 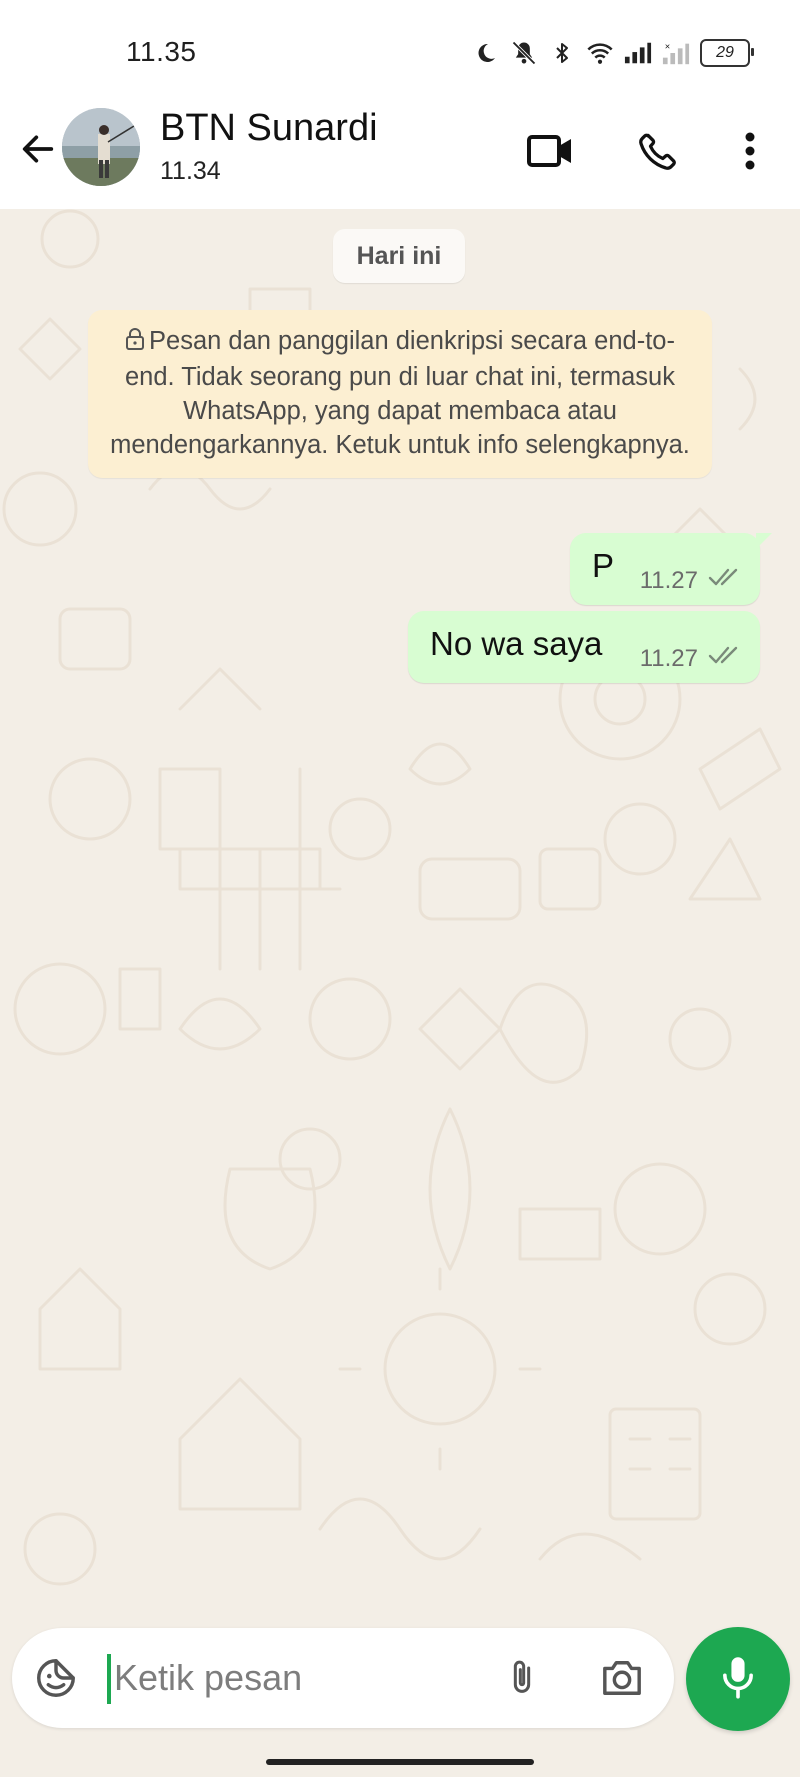 I want to click on paperclip-icon, so click(x=522, y=1678).